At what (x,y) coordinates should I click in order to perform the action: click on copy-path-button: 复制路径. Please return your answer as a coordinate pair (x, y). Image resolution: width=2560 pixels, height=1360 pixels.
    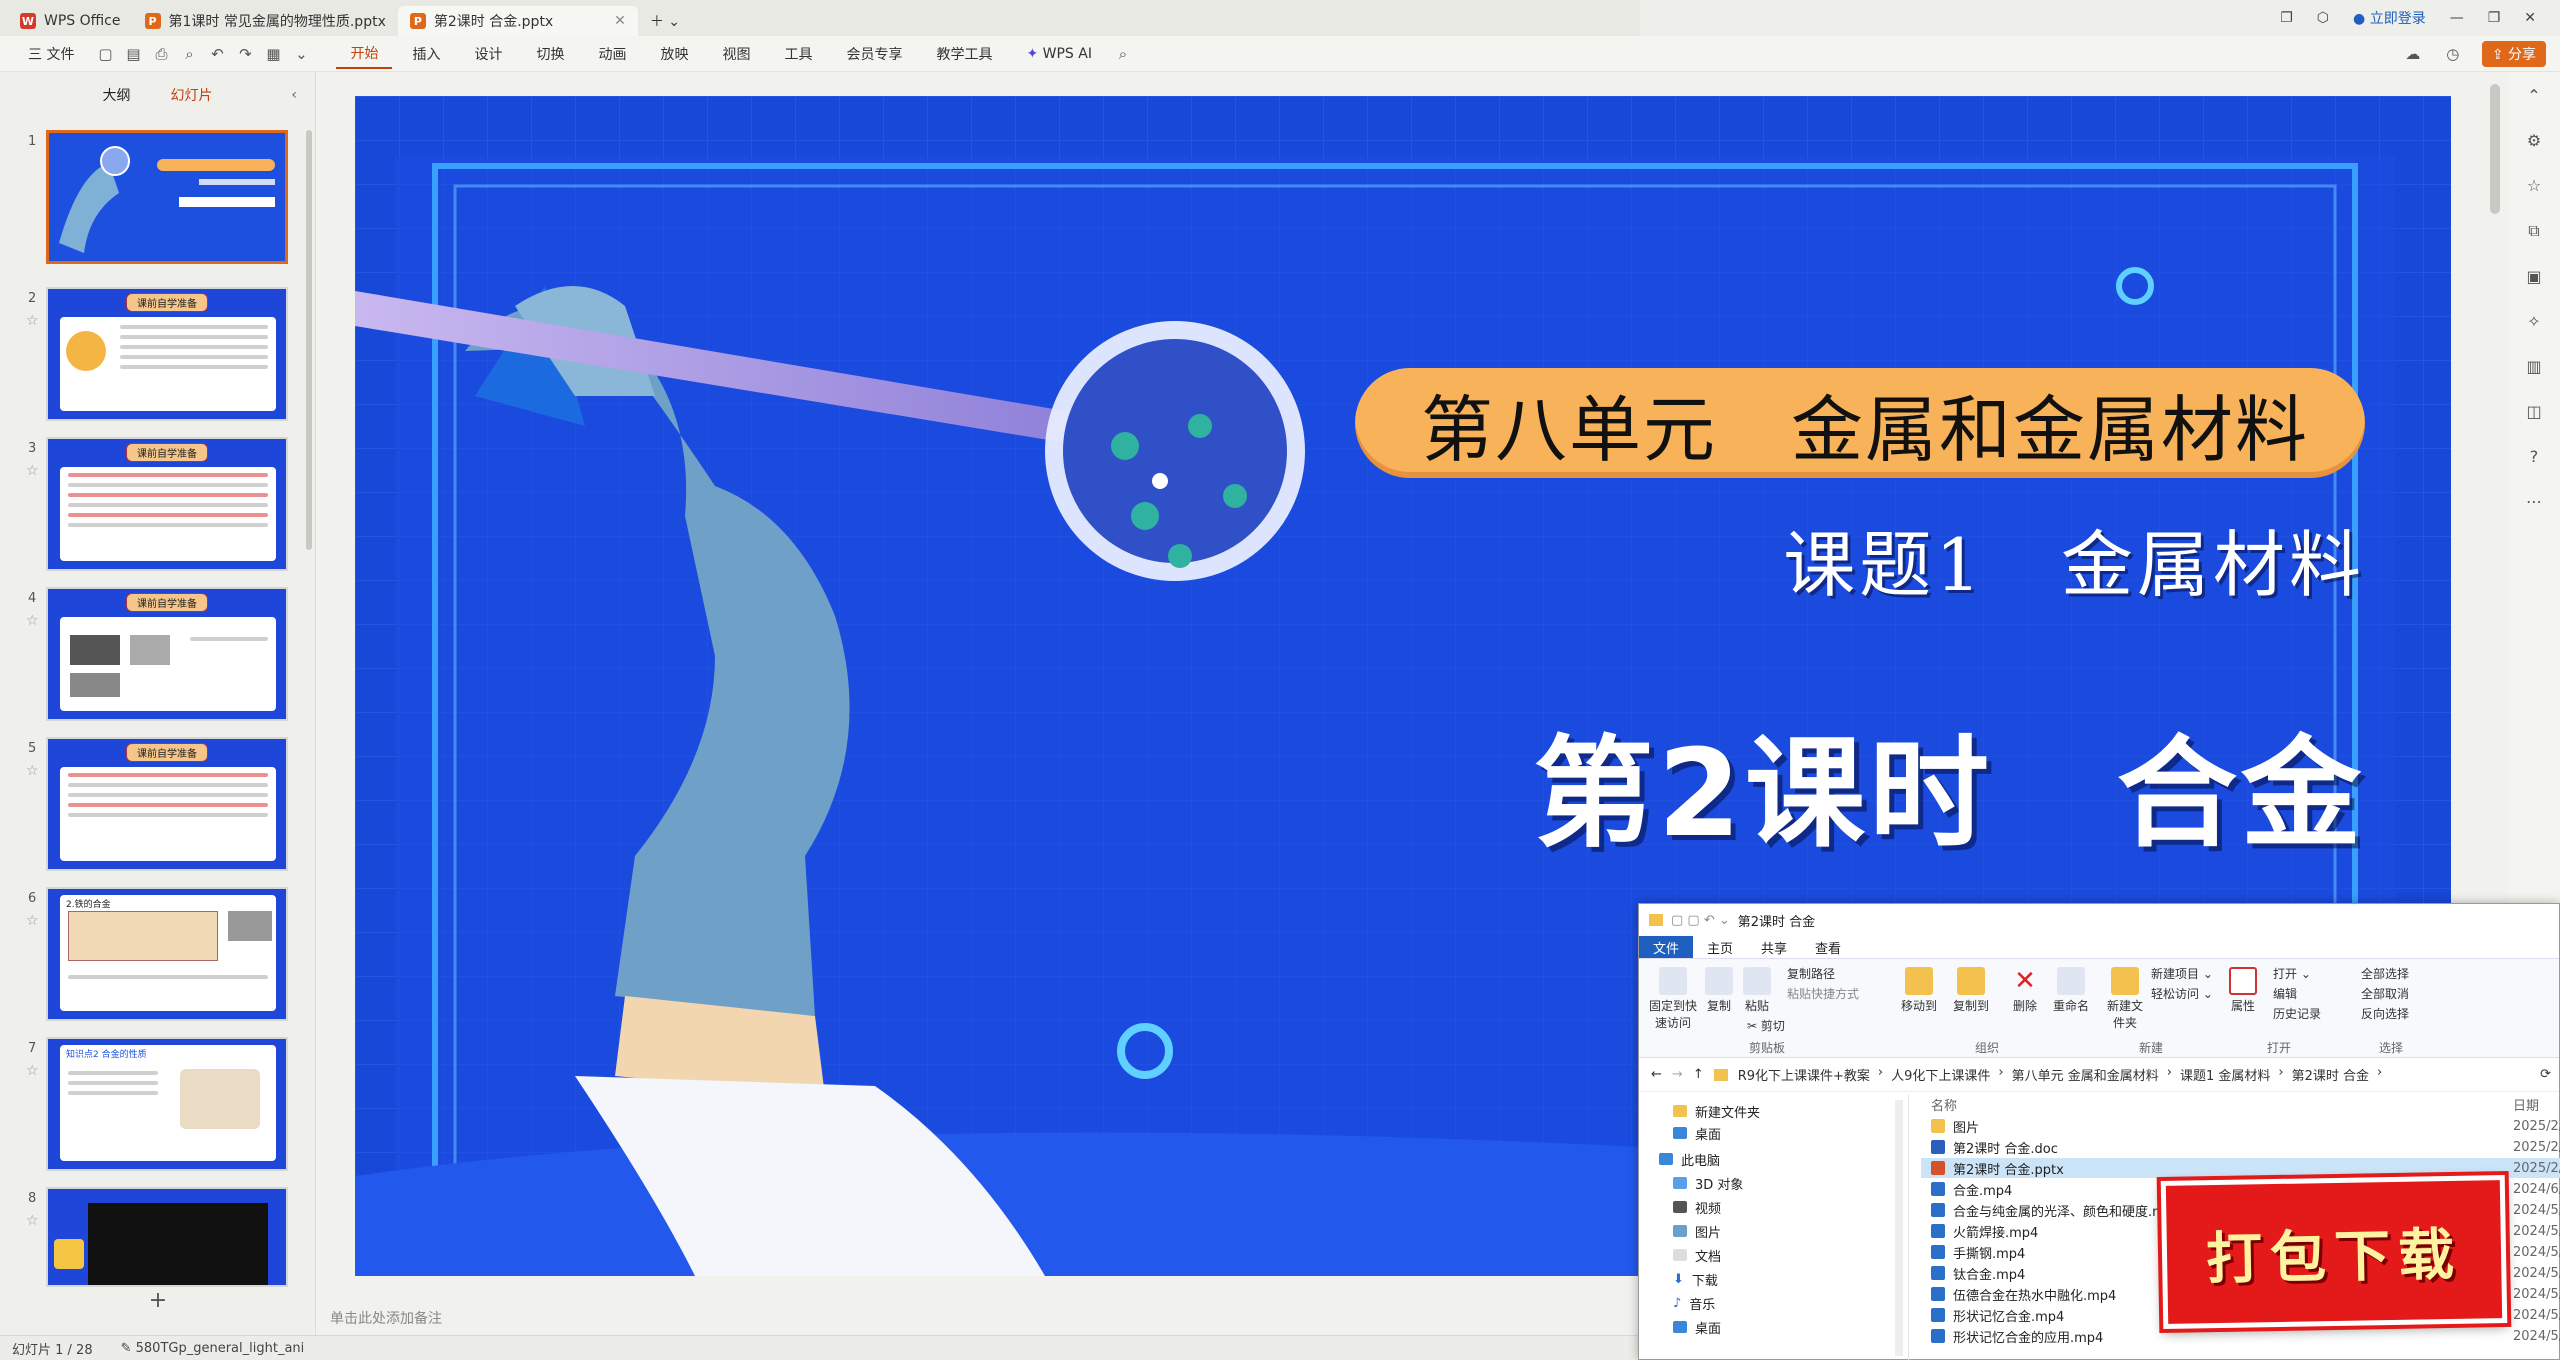
    Looking at the image, I should click on (1811, 973).